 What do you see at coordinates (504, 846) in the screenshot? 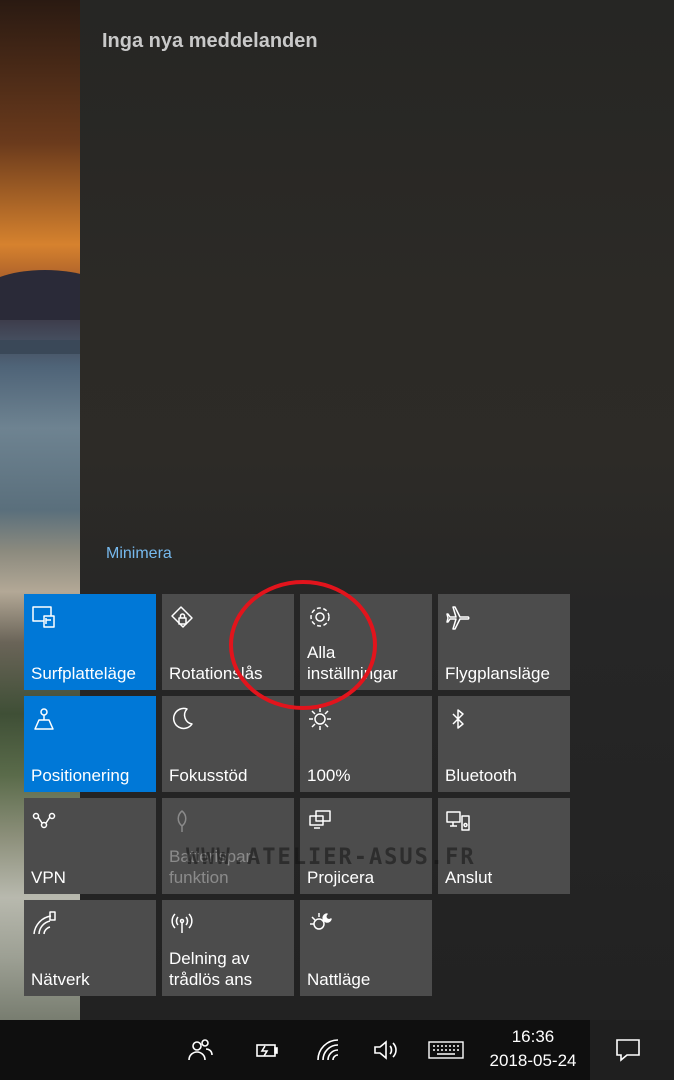
I see `quick-action-connect: Anslut` at bounding box center [504, 846].